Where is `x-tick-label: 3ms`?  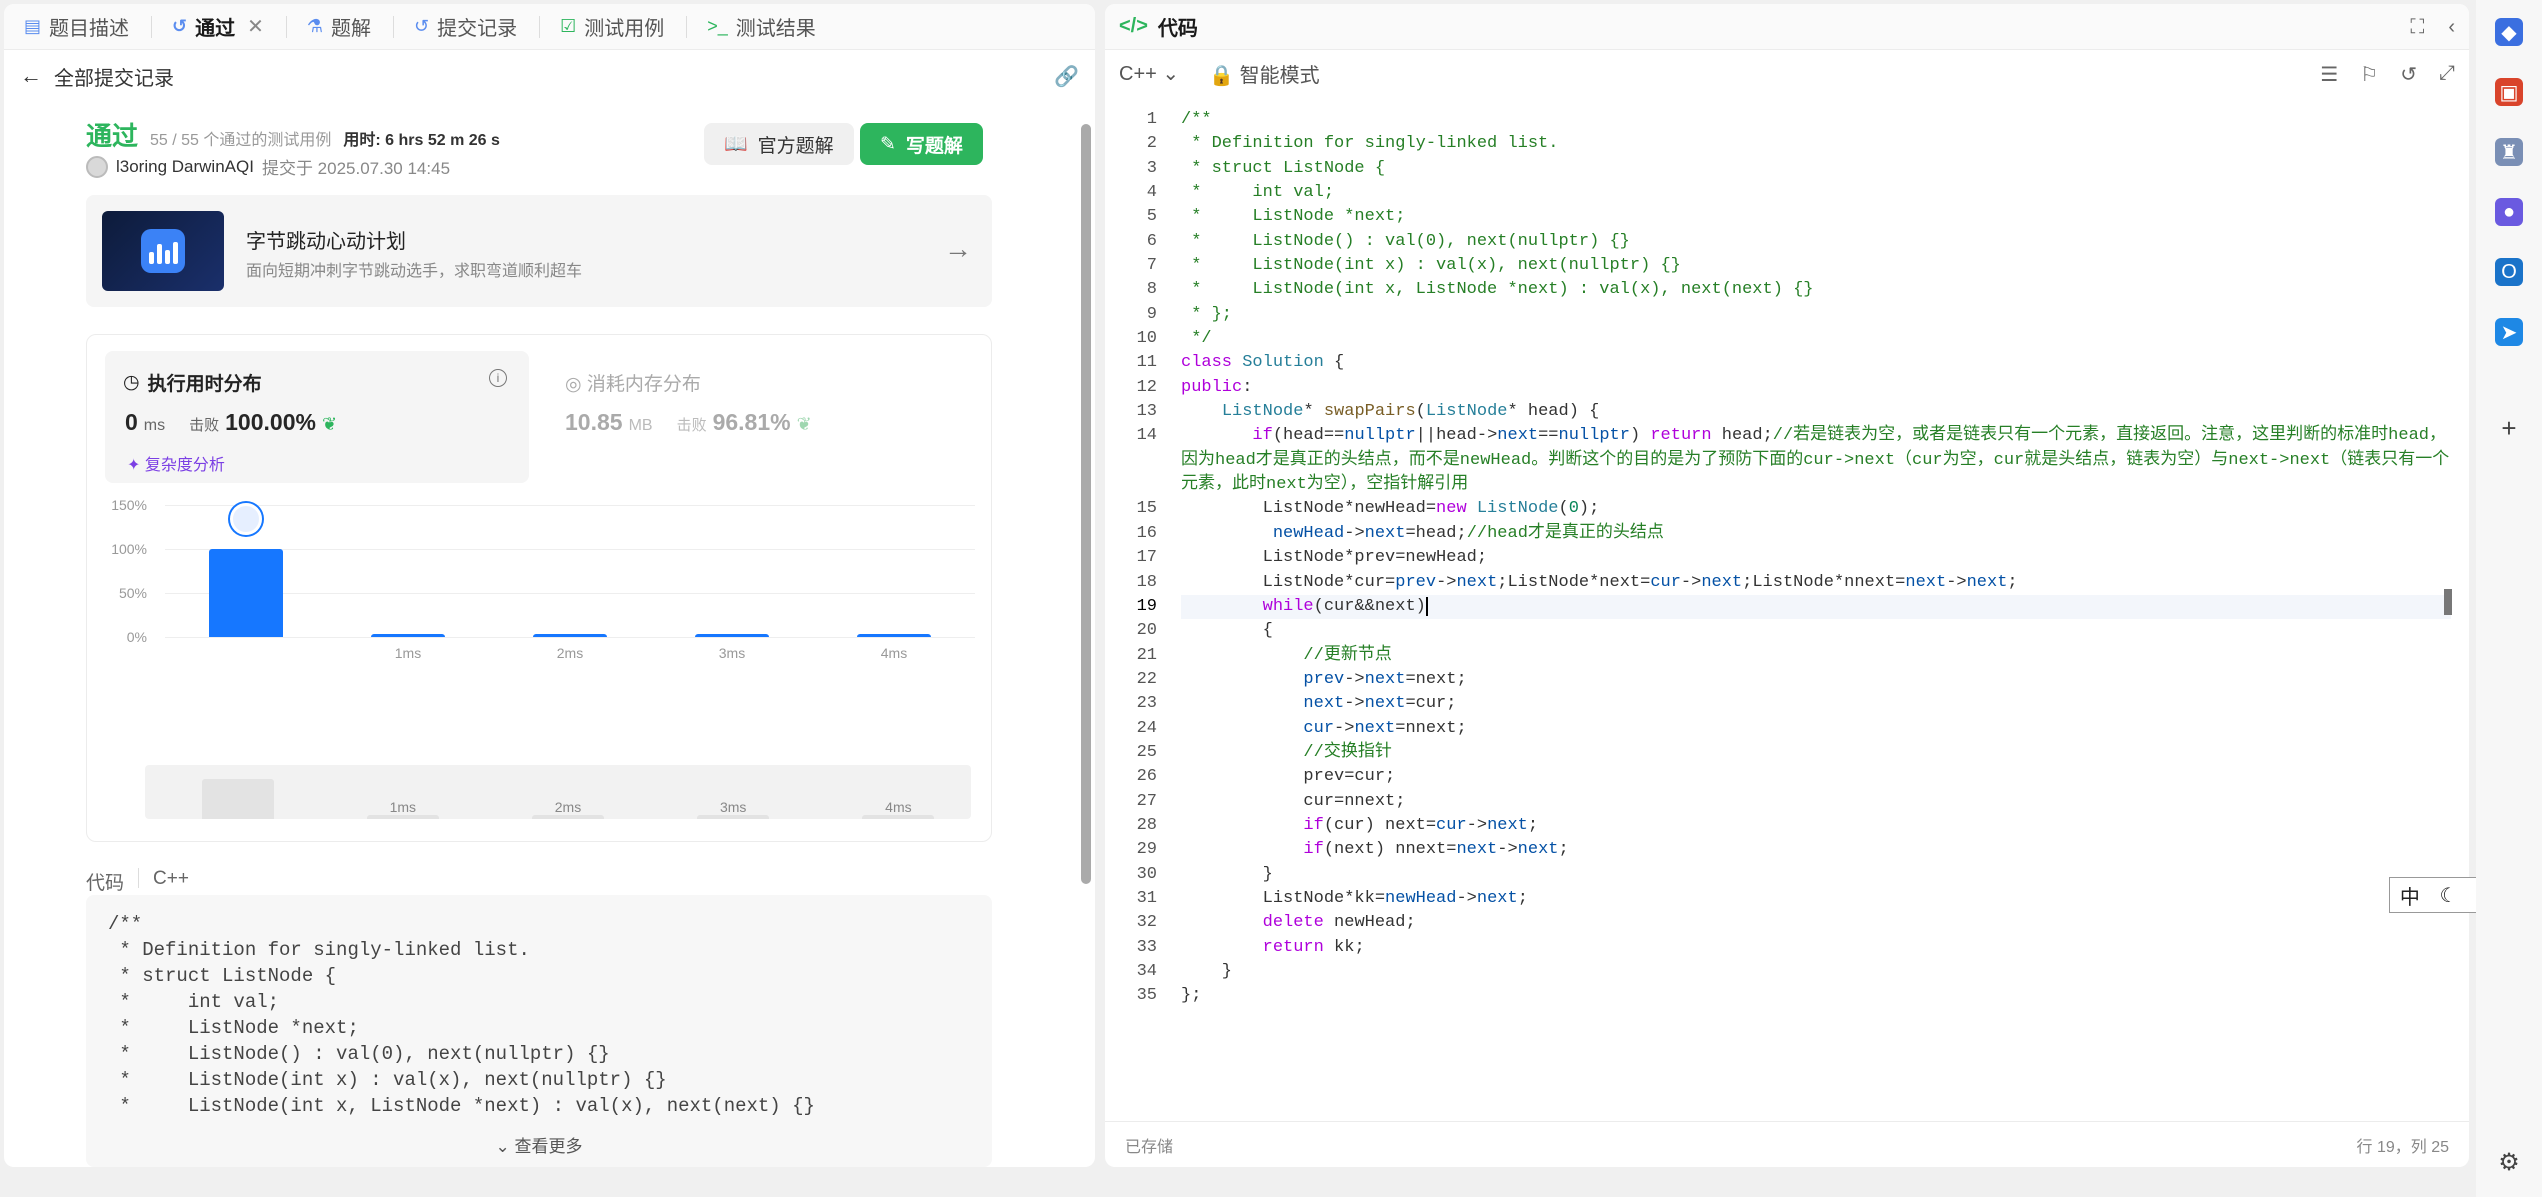
x-tick-label: 3ms is located at coordinates (732, 653).